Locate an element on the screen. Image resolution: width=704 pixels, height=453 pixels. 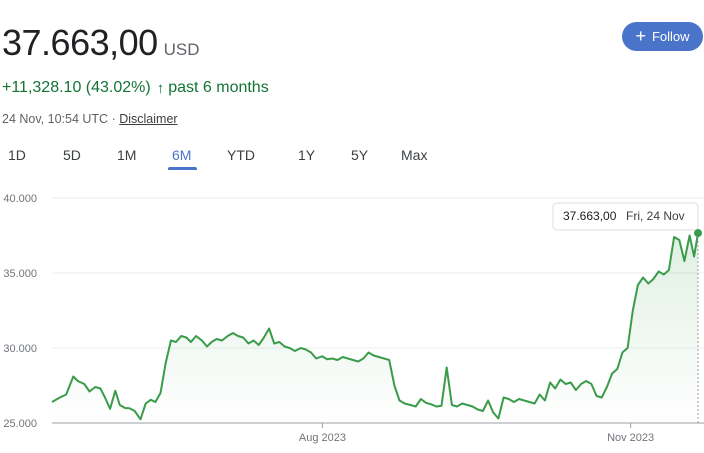
timestamp: 24 Nov, 10:54 UTC is located at coordinates (55, 119).